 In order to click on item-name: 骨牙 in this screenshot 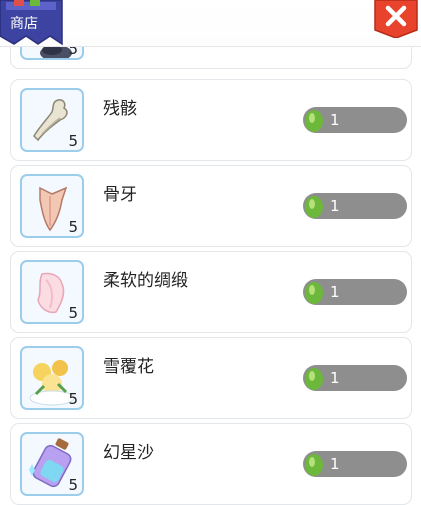, I will do `click(120, 195)`.